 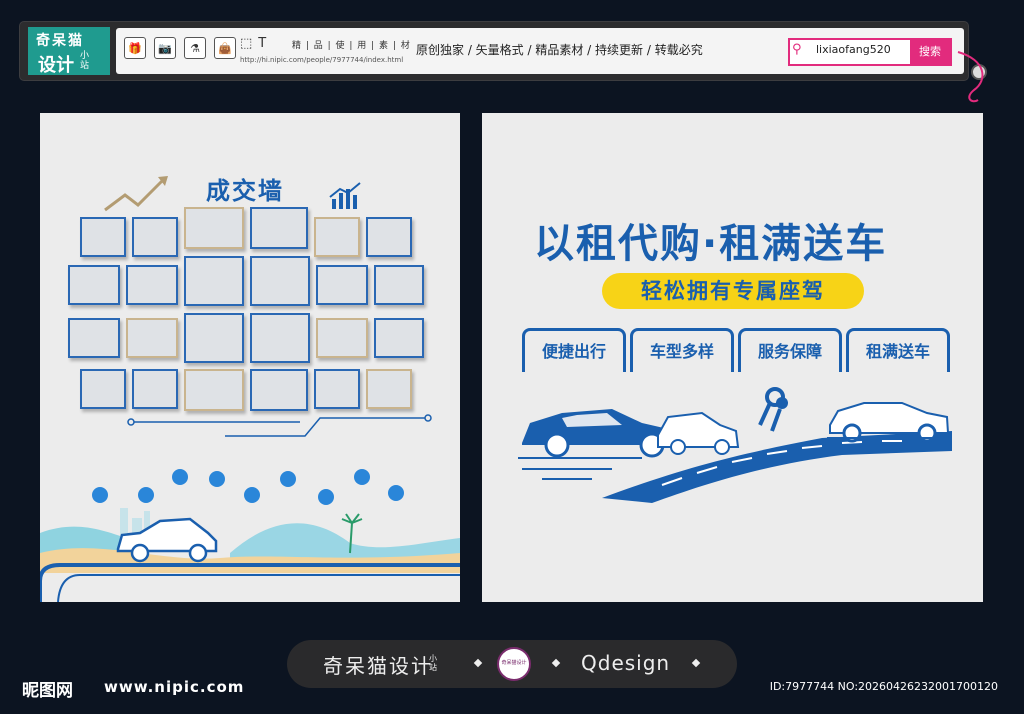 I want to click on search-button: 搜索, so click(x=930, y=52).